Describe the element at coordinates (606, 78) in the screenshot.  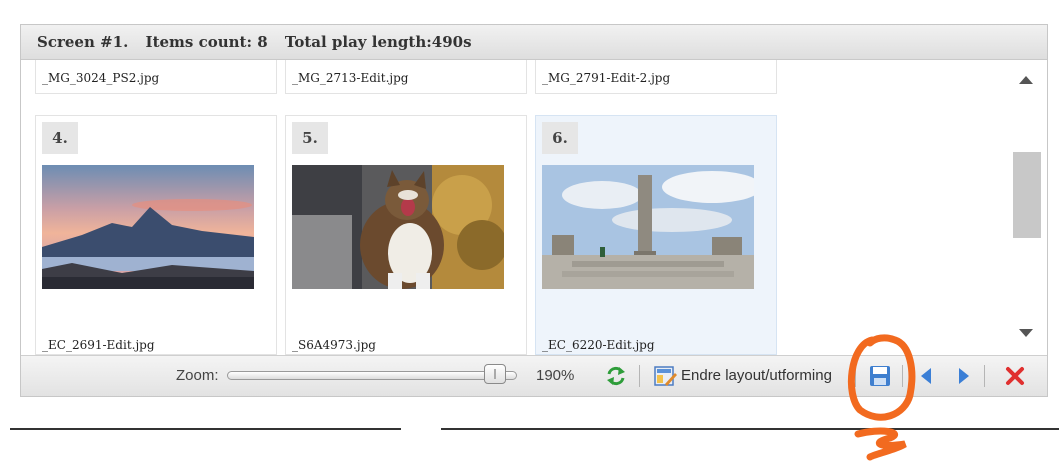
I see `tile-filename: _MG_2791-Edit-2.jpg` at that location.